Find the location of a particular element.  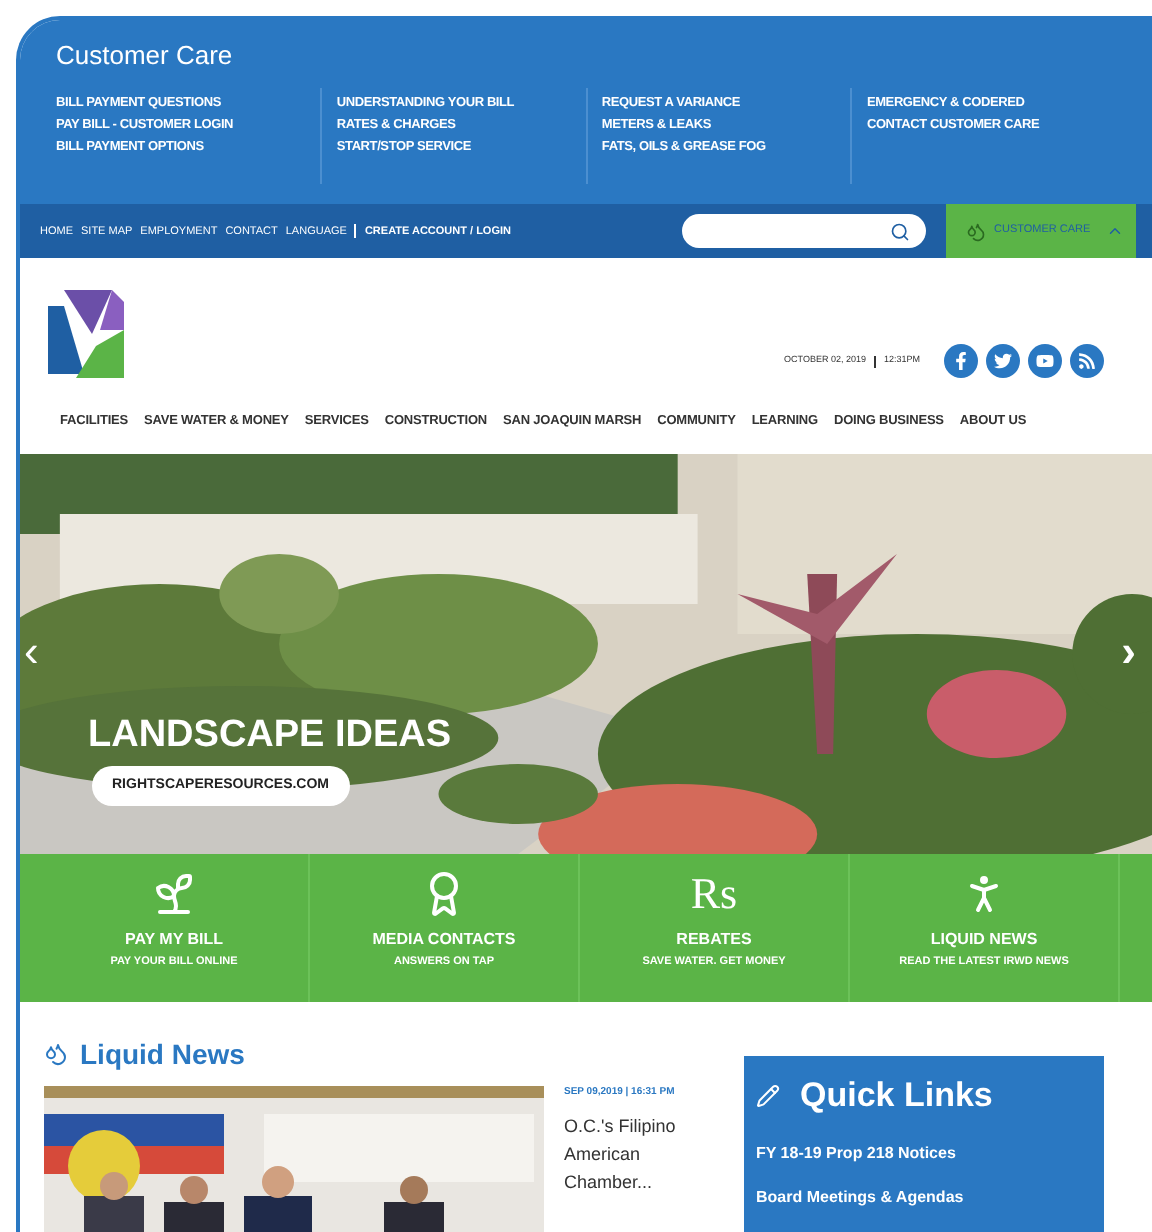

plant-icon is located at coordinates (174, 894).